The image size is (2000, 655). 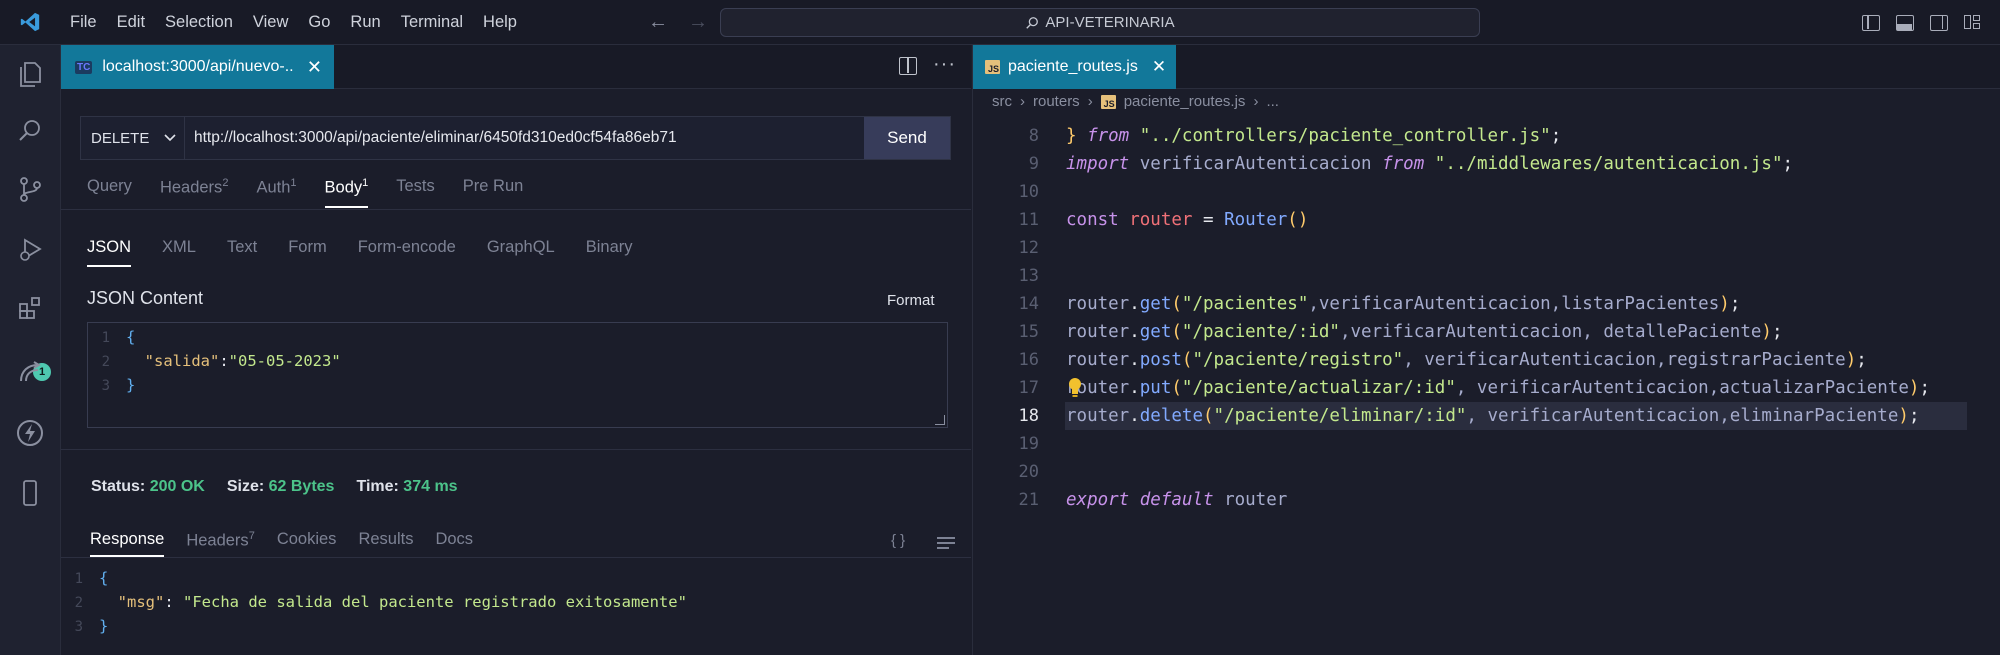 I want to click on tab-text: Text, so click(x=242, y=252).